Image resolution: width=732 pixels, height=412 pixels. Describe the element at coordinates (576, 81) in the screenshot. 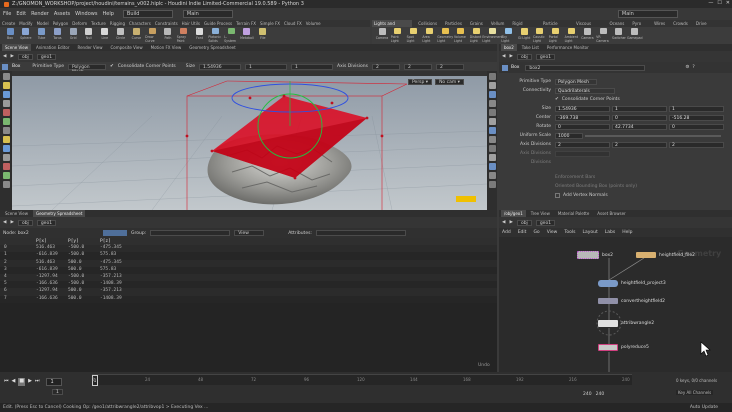

I see `param-primitive-type-select: Polygon Mesh` at that location.